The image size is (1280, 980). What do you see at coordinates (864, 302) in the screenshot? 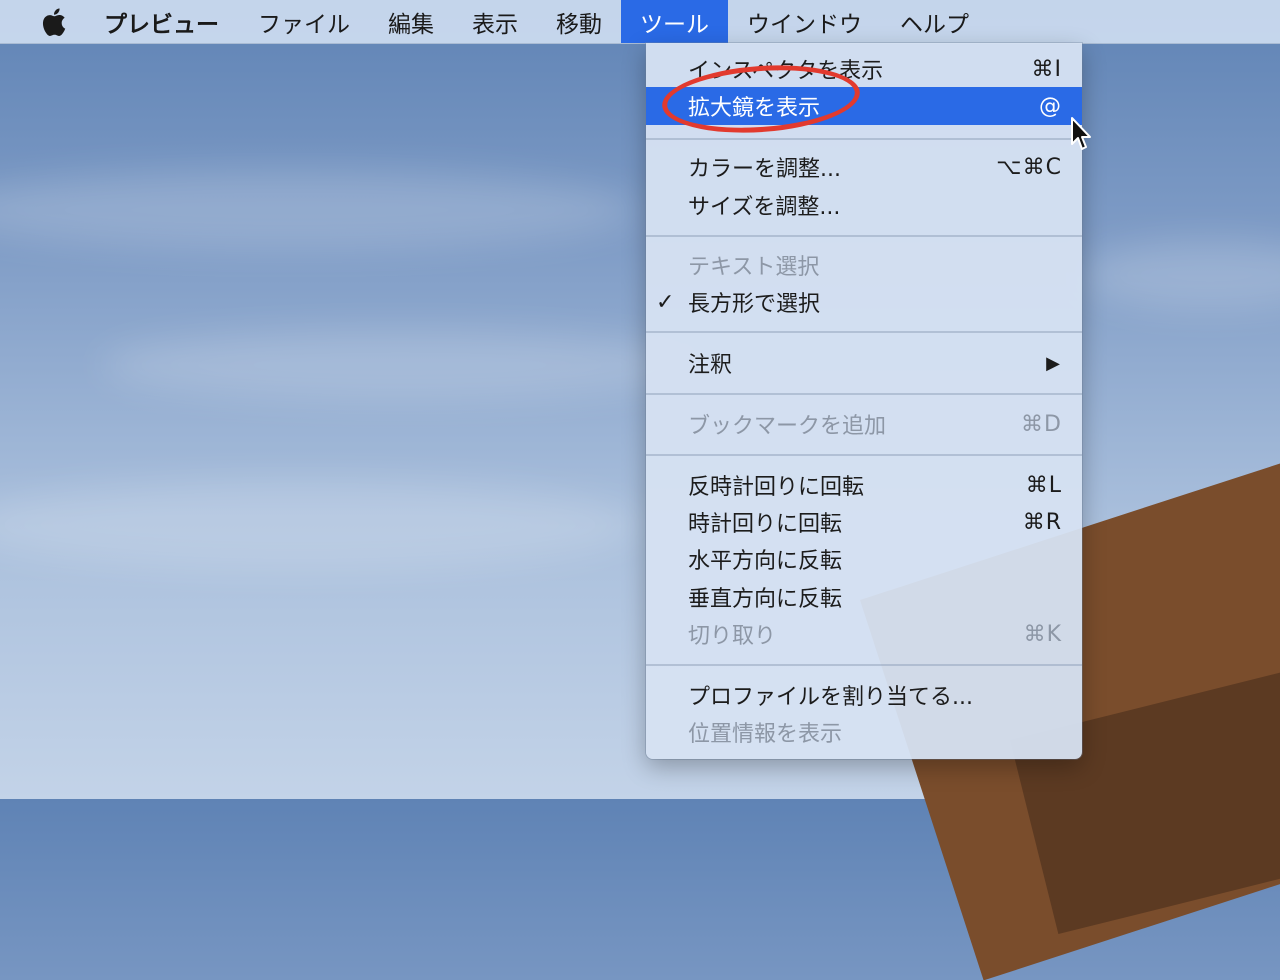
I see `menu-item-rectangular-selection: ✓ 長方形で選択` at bounding box center [864, 302].